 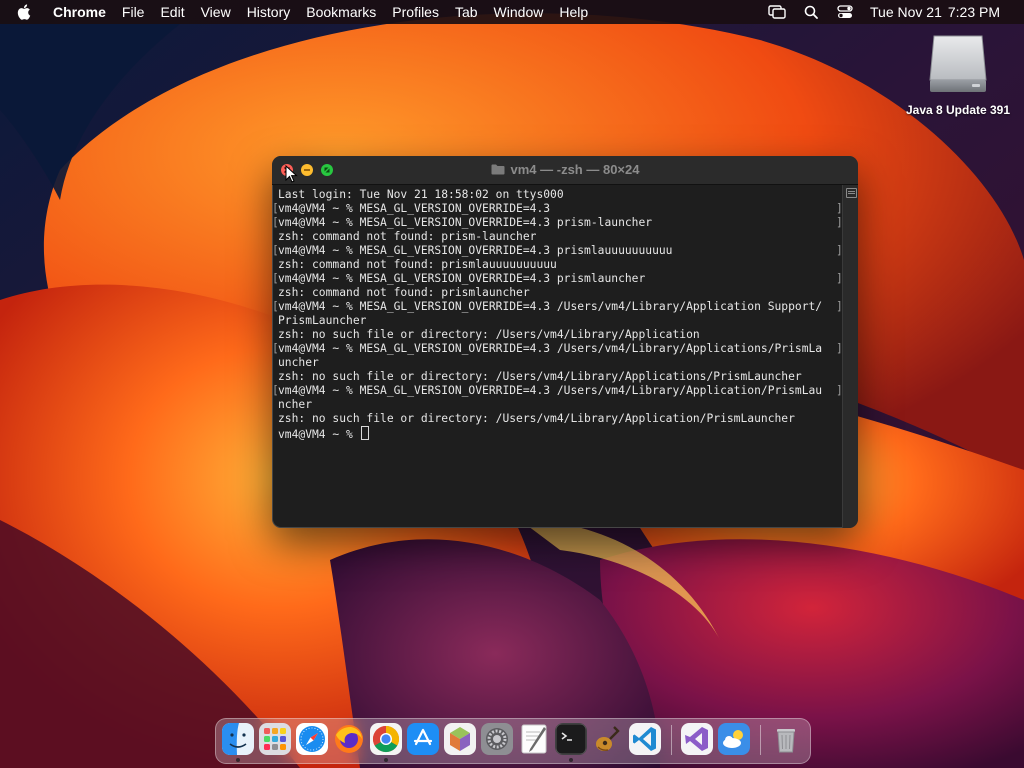 What do you see at coordinates (291, 174) in the screenshot?
I see `mouse-pointer-icon` at bounding box center [291, 174].